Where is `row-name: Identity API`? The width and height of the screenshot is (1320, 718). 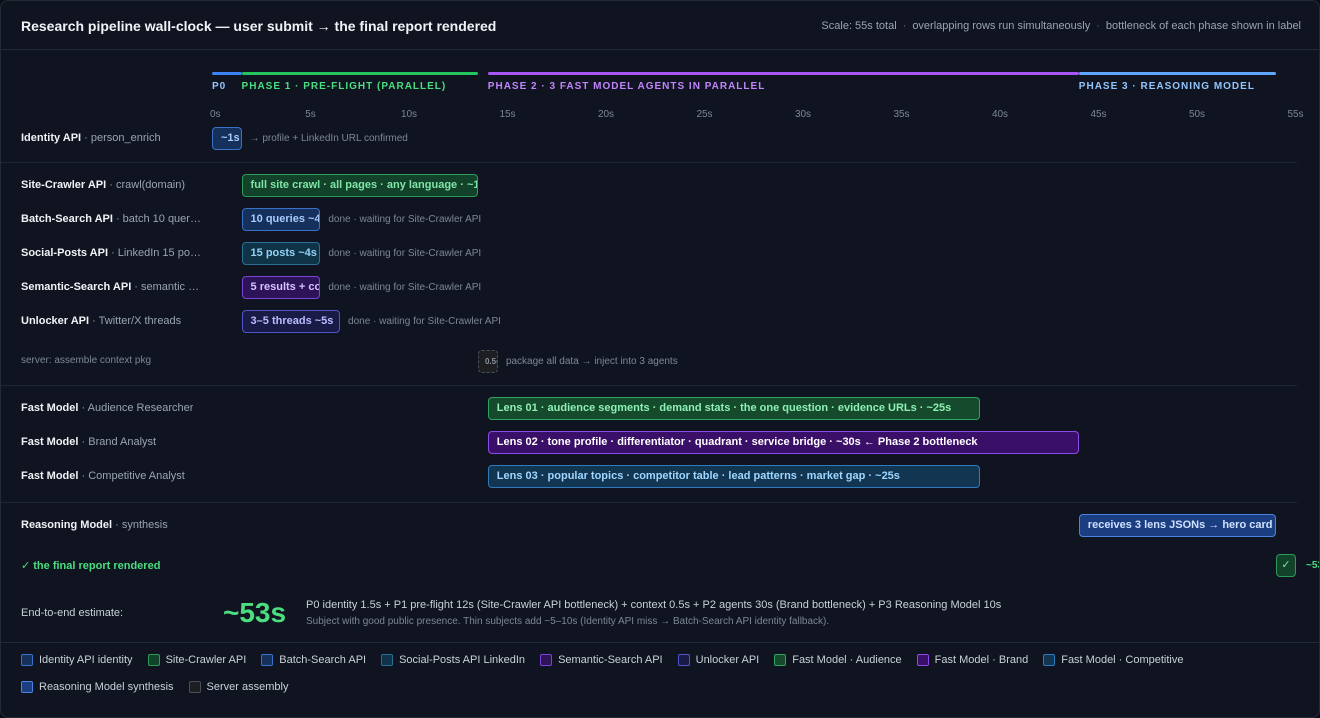
row-name: Identity API is located at coordinates (51, 138).